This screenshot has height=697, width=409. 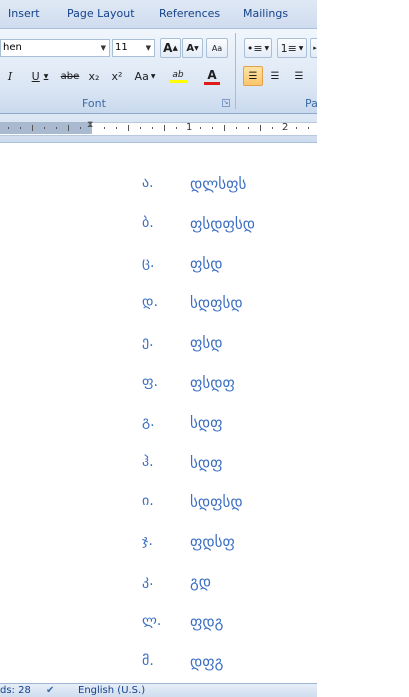 I want to click on grow-font-button: A ▲, so click(x=170, y=48).